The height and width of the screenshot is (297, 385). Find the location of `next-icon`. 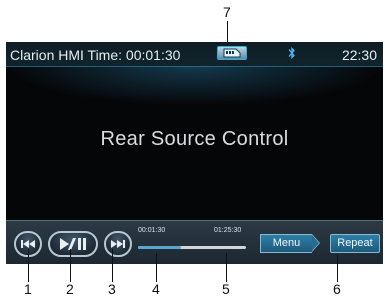

next-icon is located at coordinates (118, 244).